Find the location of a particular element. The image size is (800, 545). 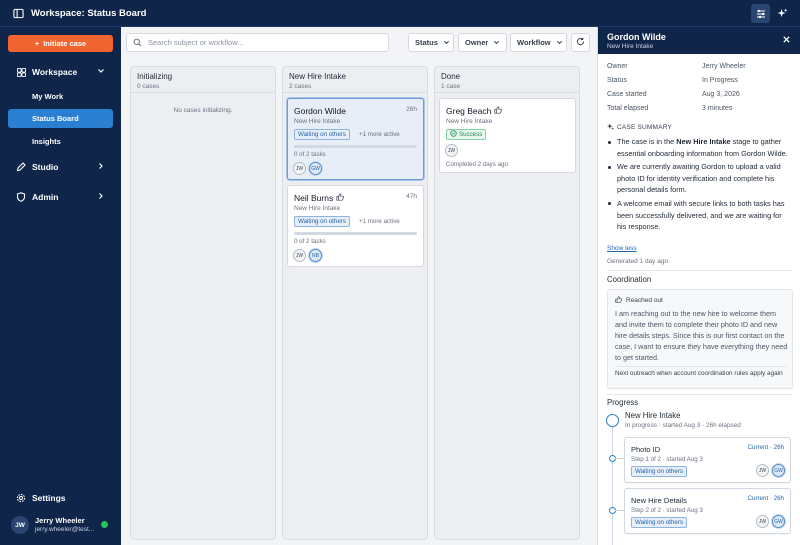

detail-case-stage: New Hire Intake is located at coordinates (630, 46).